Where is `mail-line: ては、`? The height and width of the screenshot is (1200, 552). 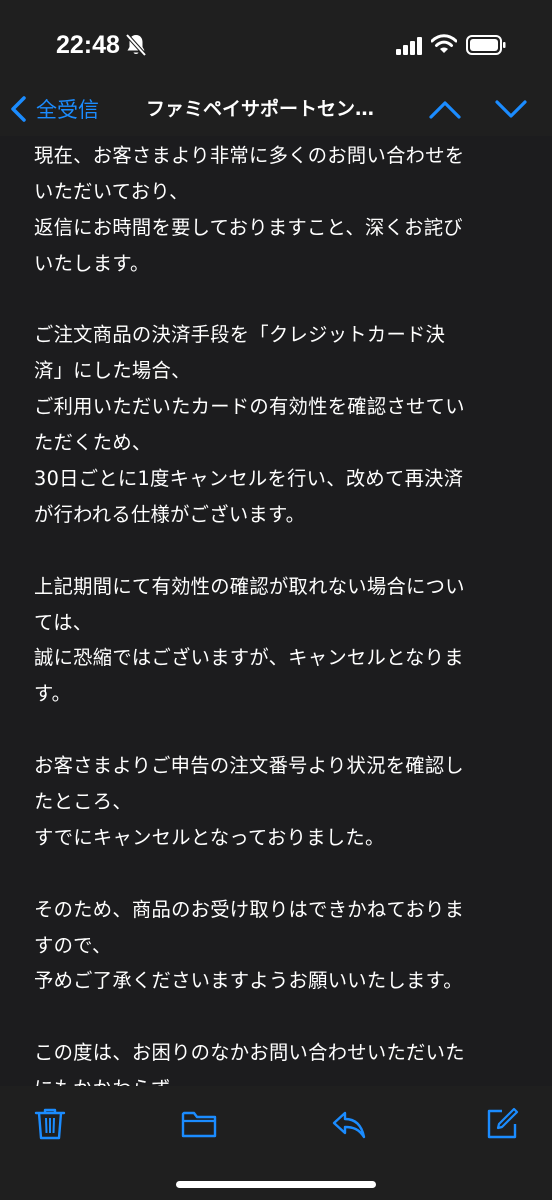 mail-line: ては、 is located at coordinates (63, 622).